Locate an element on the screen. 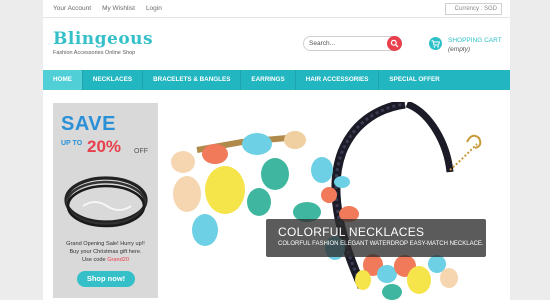  account-links: Your Account My Wishlist Login is located at coordinates (107, 8).